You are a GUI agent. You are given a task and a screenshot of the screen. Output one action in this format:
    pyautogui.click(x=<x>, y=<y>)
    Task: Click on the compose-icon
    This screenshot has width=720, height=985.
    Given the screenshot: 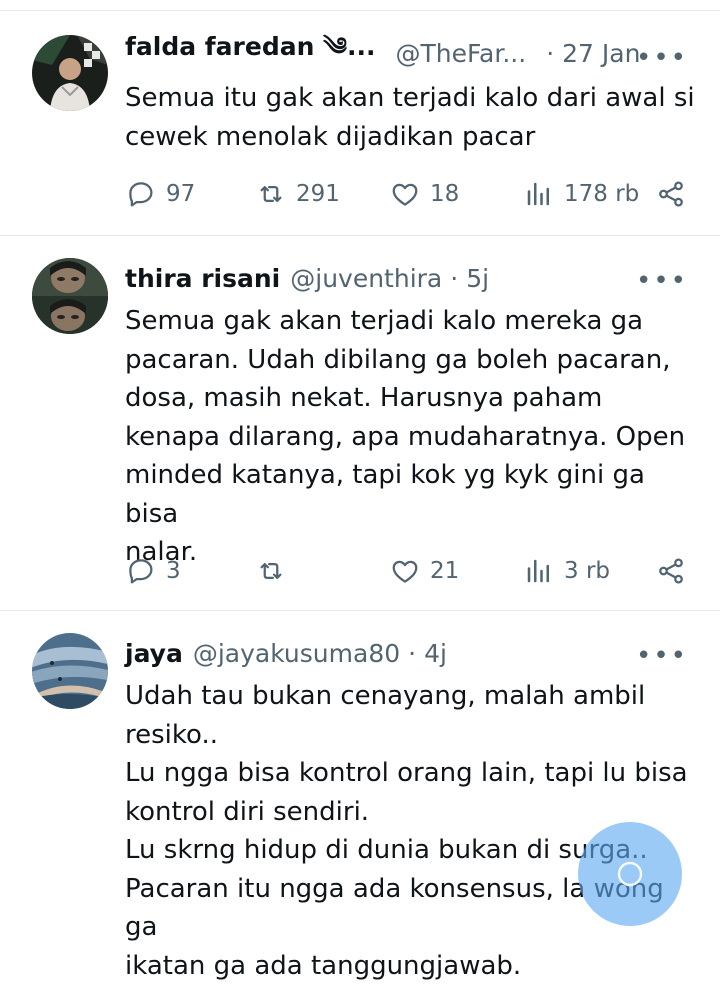 What is the action you would take?
    pyautogui.click(x=630, y=874)
    